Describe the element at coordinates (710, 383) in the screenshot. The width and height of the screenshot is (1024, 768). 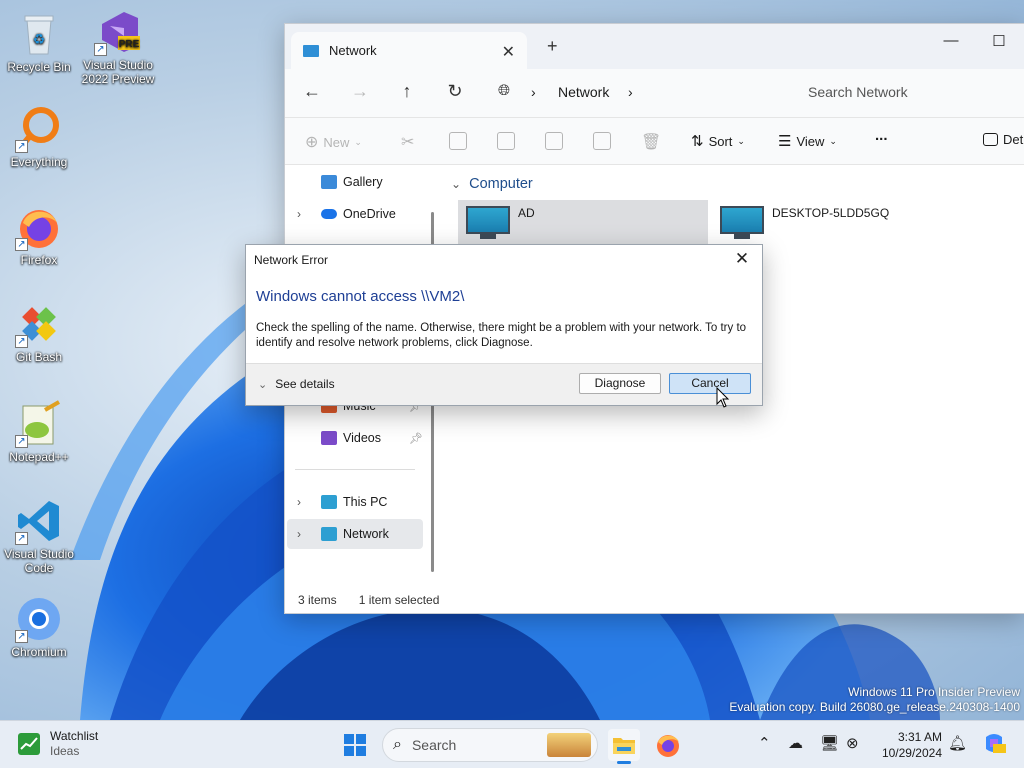
I see `cancel-button: Cancel` at that location.